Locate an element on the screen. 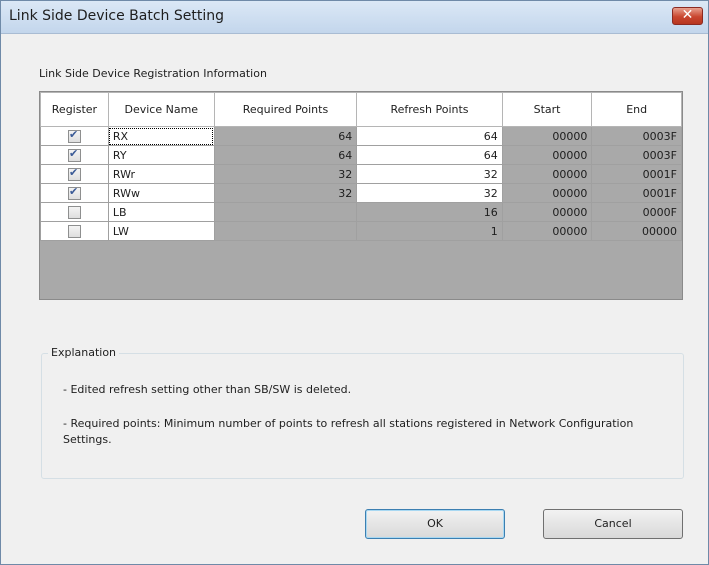 Image resolution: width=709 pixels, height=565 pixels. col-header-device-name: Device Name is located at coordinates (161, 109).